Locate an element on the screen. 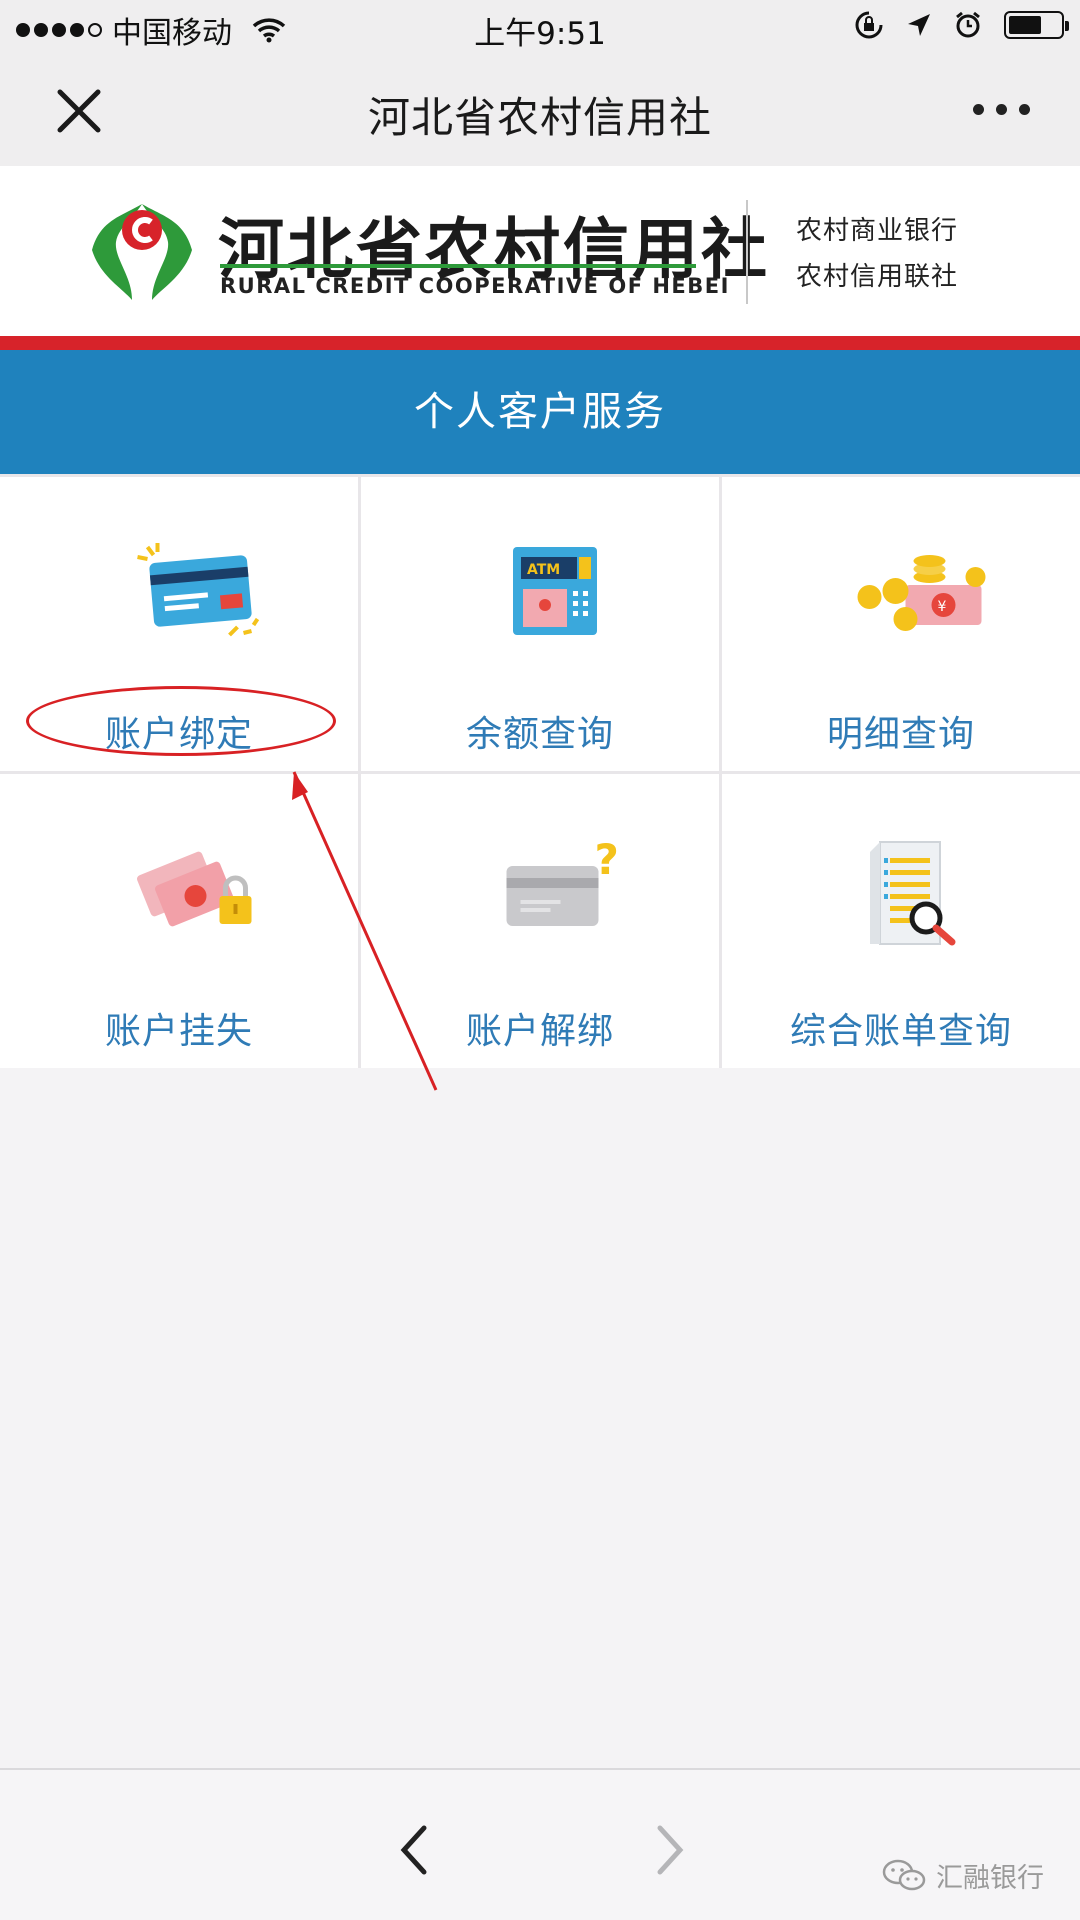 The image size is (1080, 1920). annotation-arrow is located at coordinates (365, 931).